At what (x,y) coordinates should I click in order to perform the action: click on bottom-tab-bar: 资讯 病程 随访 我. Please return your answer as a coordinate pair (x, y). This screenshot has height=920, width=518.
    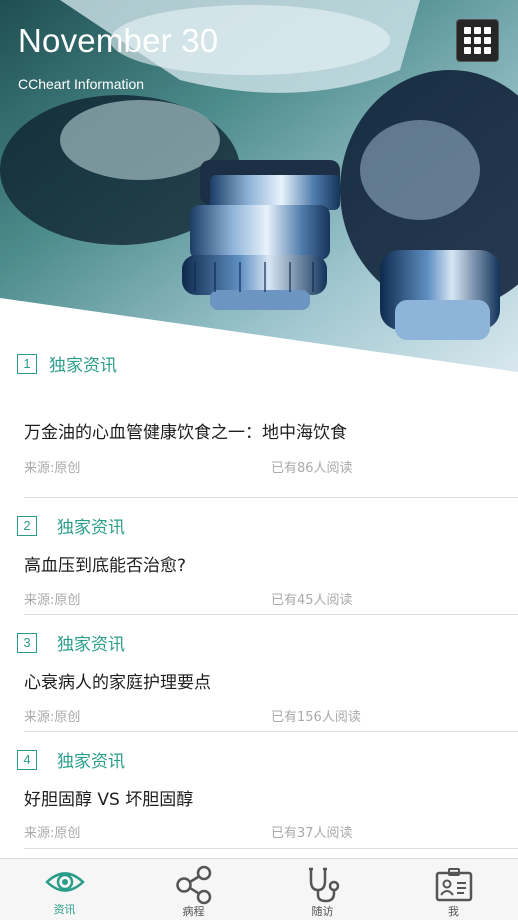
    Looking at the image, I should click on (259, 889).